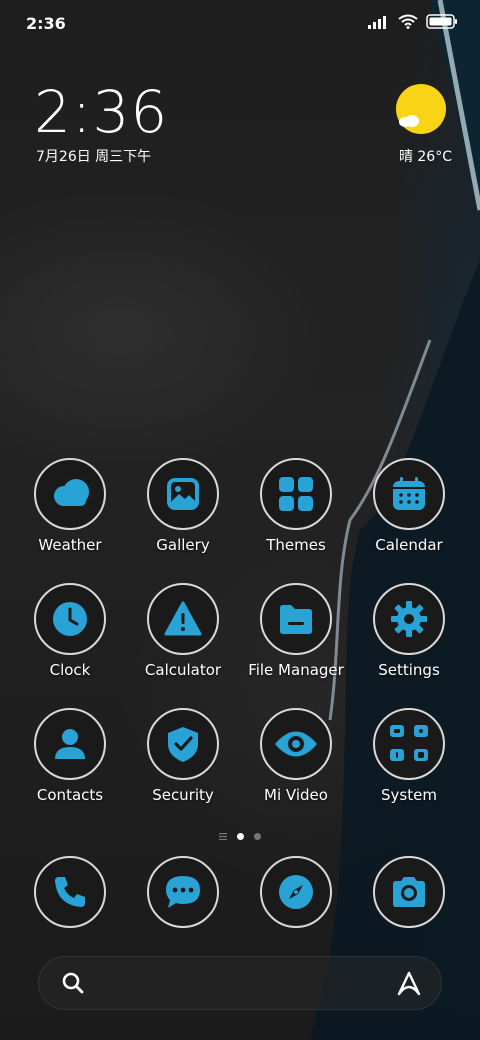  I want to click on weather-cloud-icon, so click(70, 494).